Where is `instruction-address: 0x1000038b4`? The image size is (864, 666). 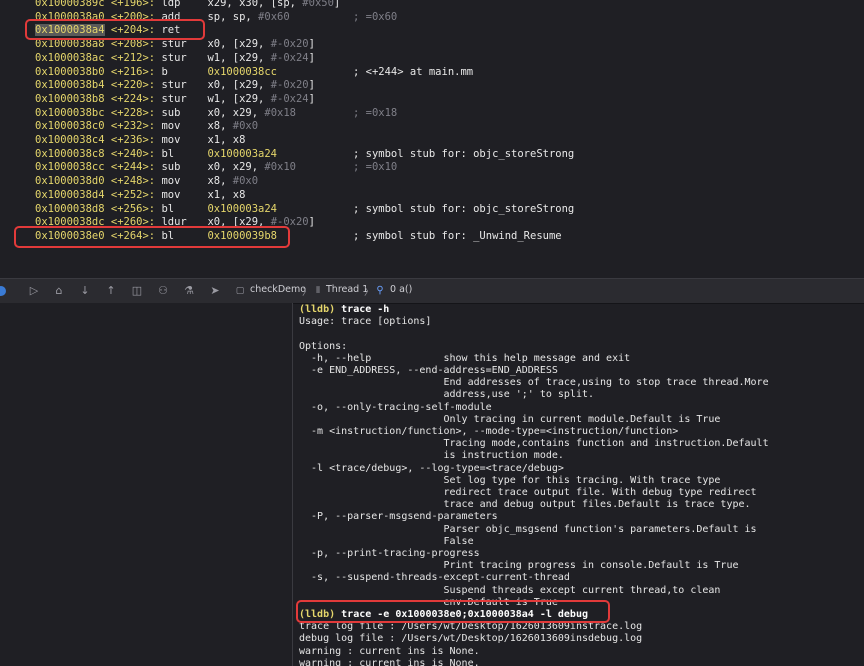
instruction-address: 0x1000038b4 is located at coordinates (70, 85).